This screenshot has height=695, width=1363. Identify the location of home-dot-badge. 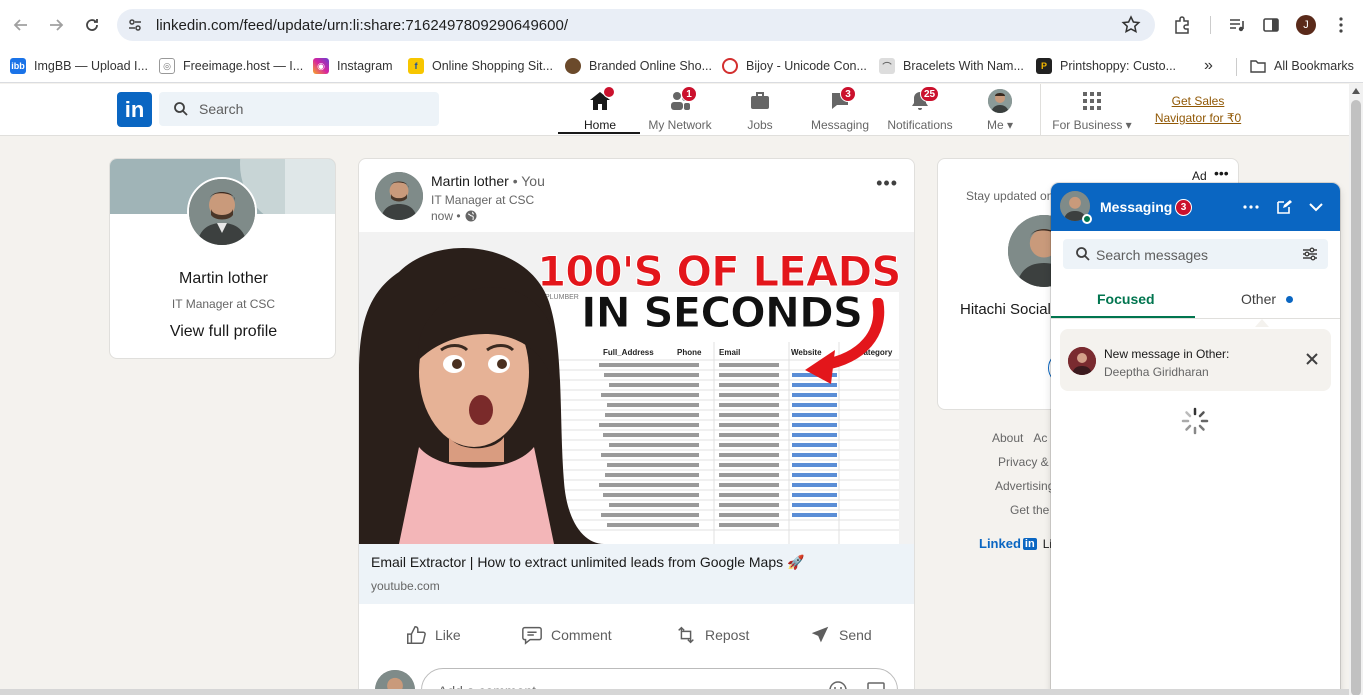
(609, 92).